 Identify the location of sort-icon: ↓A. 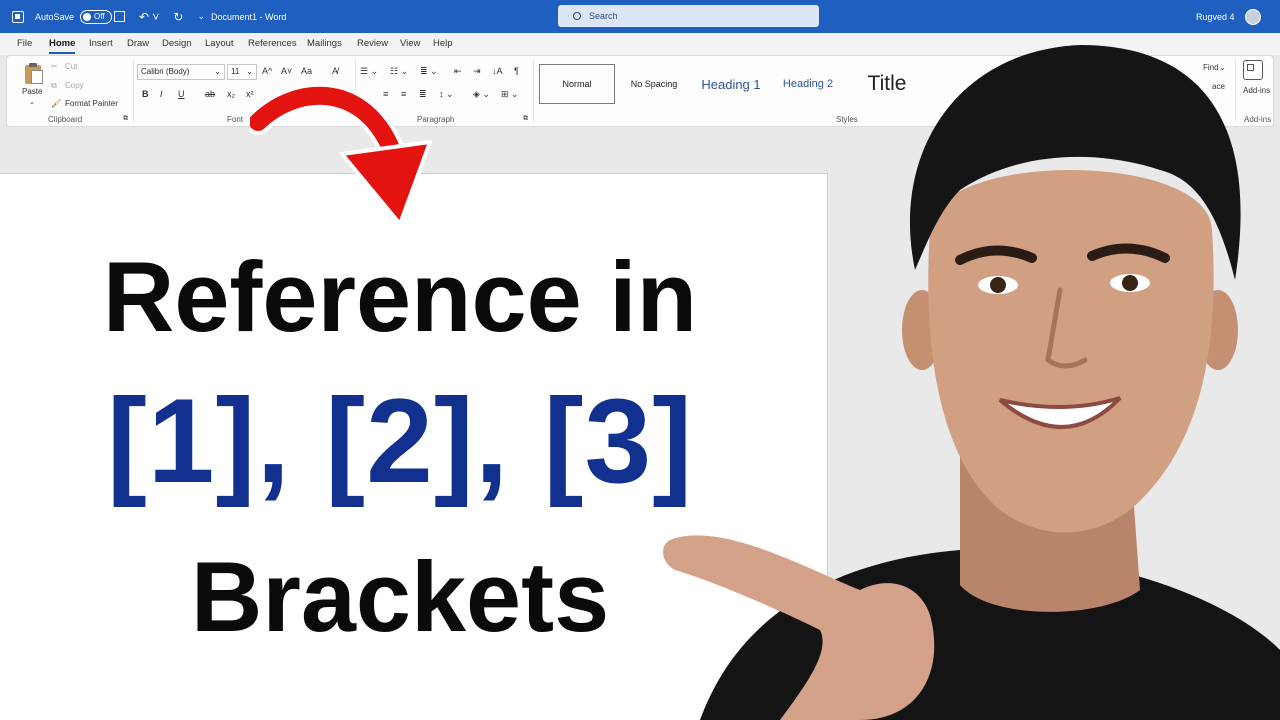
(497, 71).